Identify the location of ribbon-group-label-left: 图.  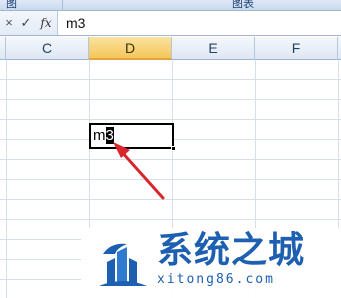
(11, 5).